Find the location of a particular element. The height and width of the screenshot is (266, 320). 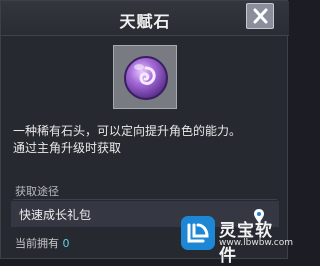

owned-count: 0 is located at coordinates (66, 243).